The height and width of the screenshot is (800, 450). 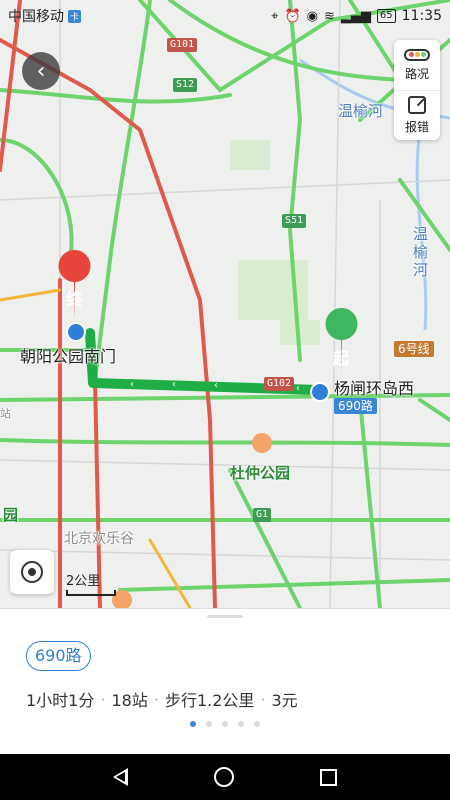 I want to click on metro-line-tag: 6号线, so click(x=414, y=349).